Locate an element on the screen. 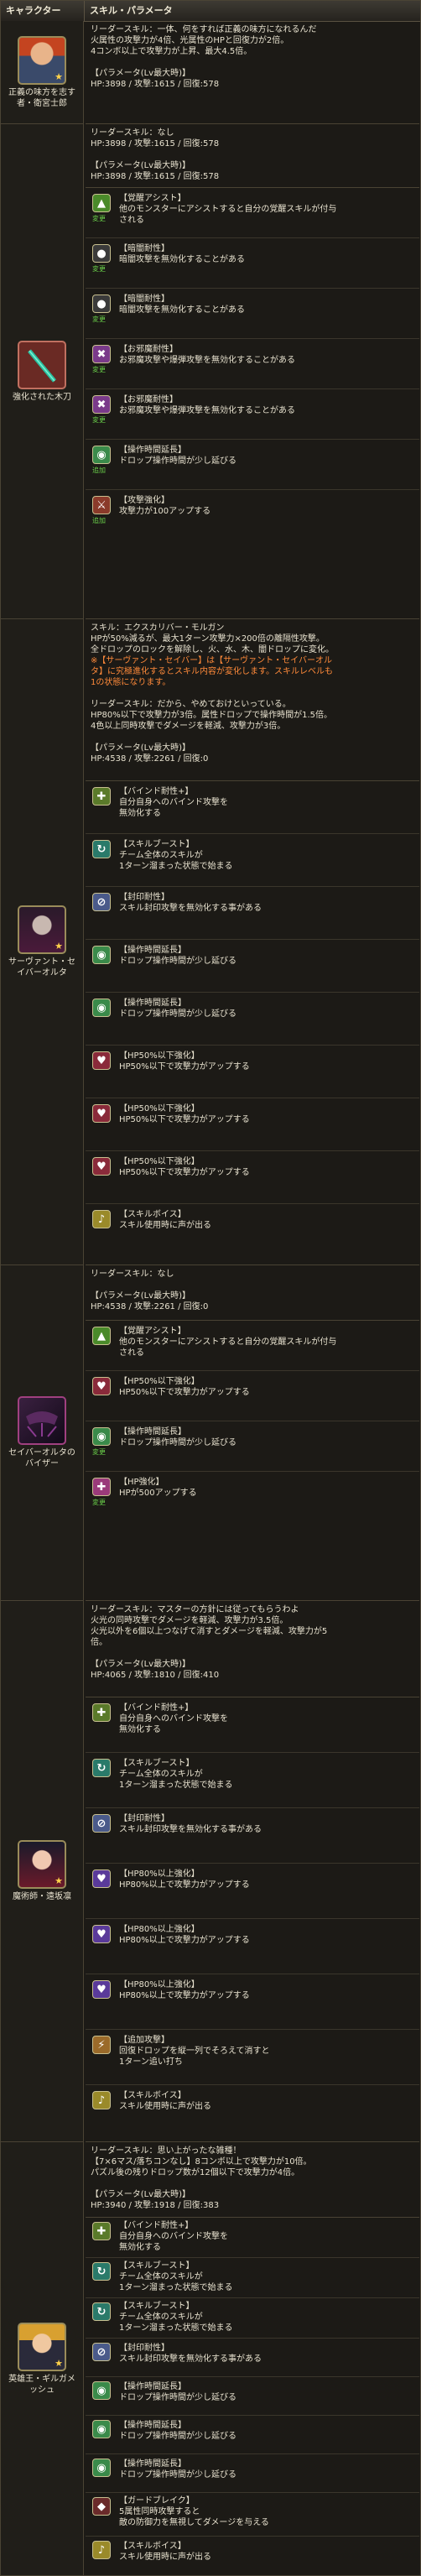 This screenshot has width=421, height=2576. text-line: 火光以外を6個以上つなげて消すとダメージを軽減、攻撃力が5 is located at coordinates (209, 1631).